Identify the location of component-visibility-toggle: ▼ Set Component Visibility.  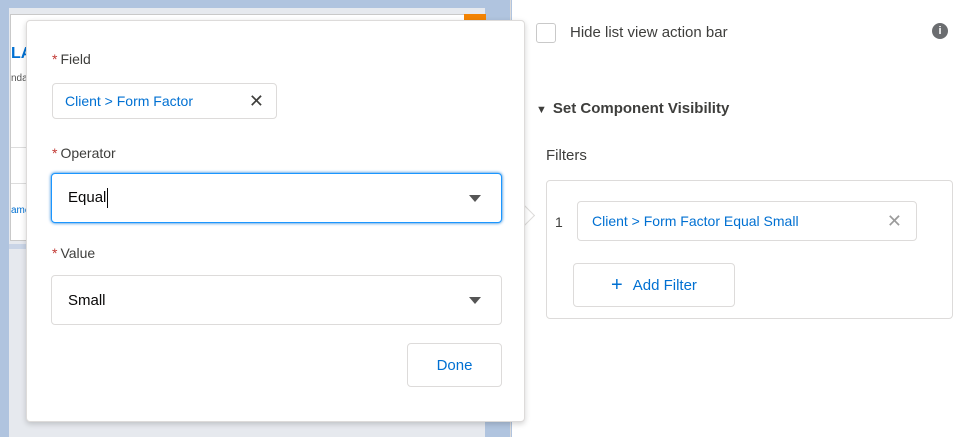
(632, 108).